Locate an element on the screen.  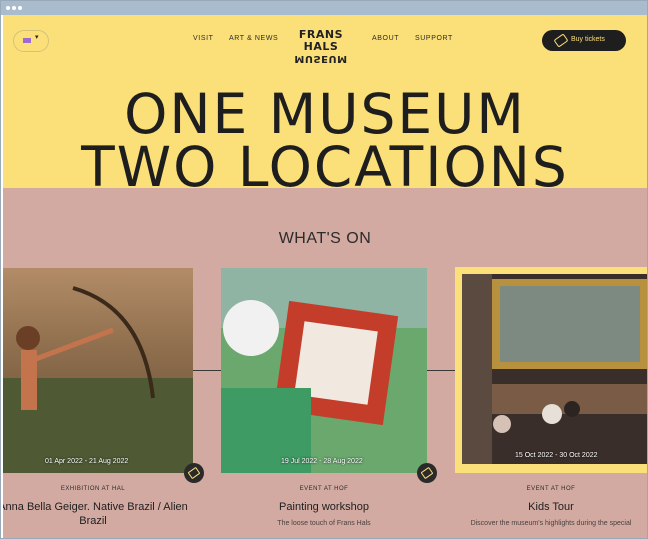
painting-workshop-photo is located at coordinates (324, 370).